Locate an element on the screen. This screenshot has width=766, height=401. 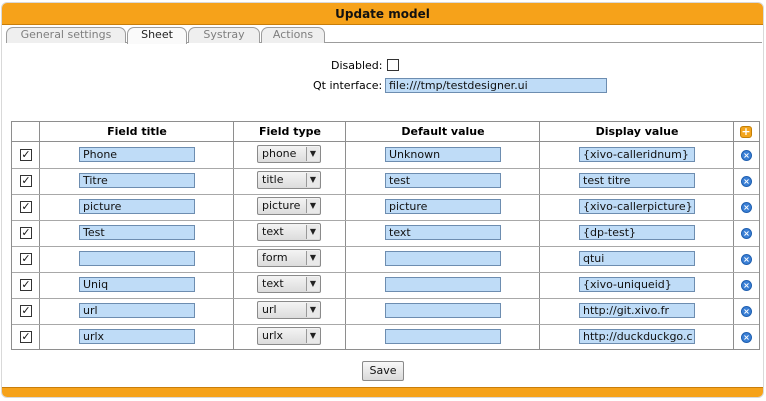
field-type-value: phone is located at coordinates (279, 153).